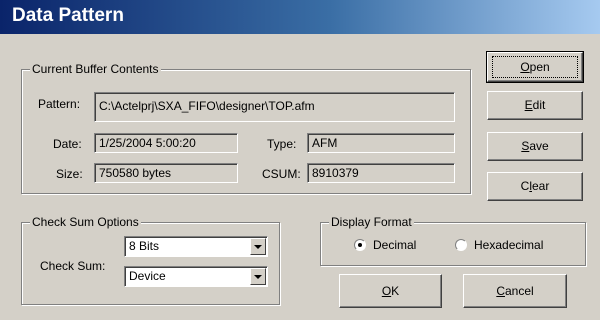  What do you see at coordinates (95, 69) in the screenshot?
I see `buffer-group-label: Current Buffer Contents` at bounding box center [95, 69].